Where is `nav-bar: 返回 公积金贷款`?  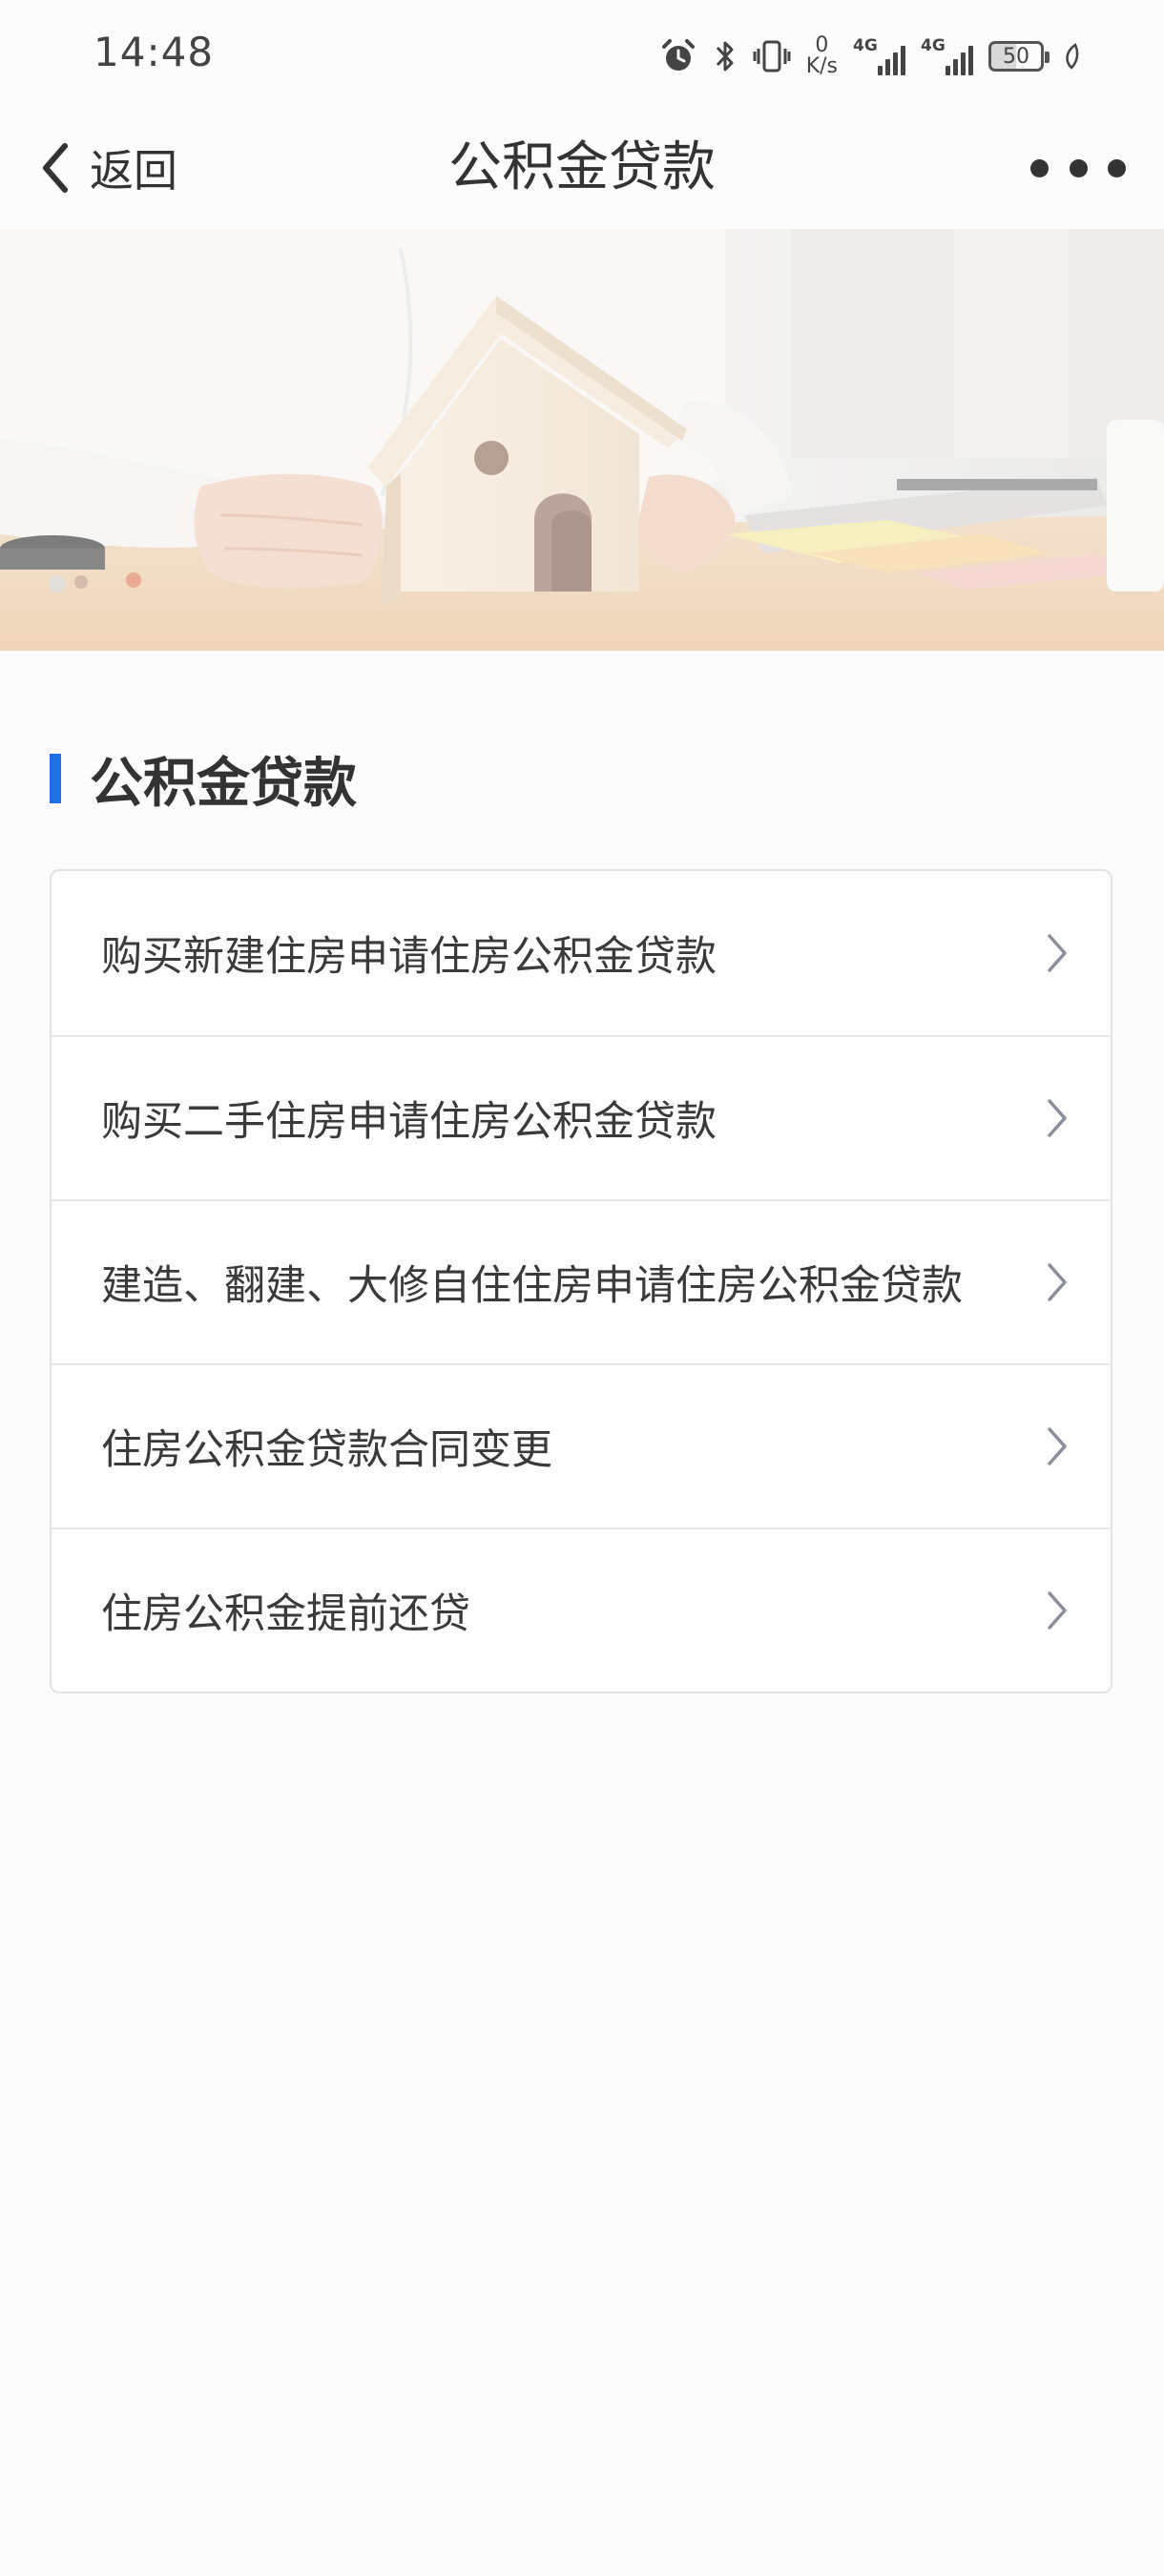
nav-bar: 返回 公积金贷款 is located at coordinates (582, 167).